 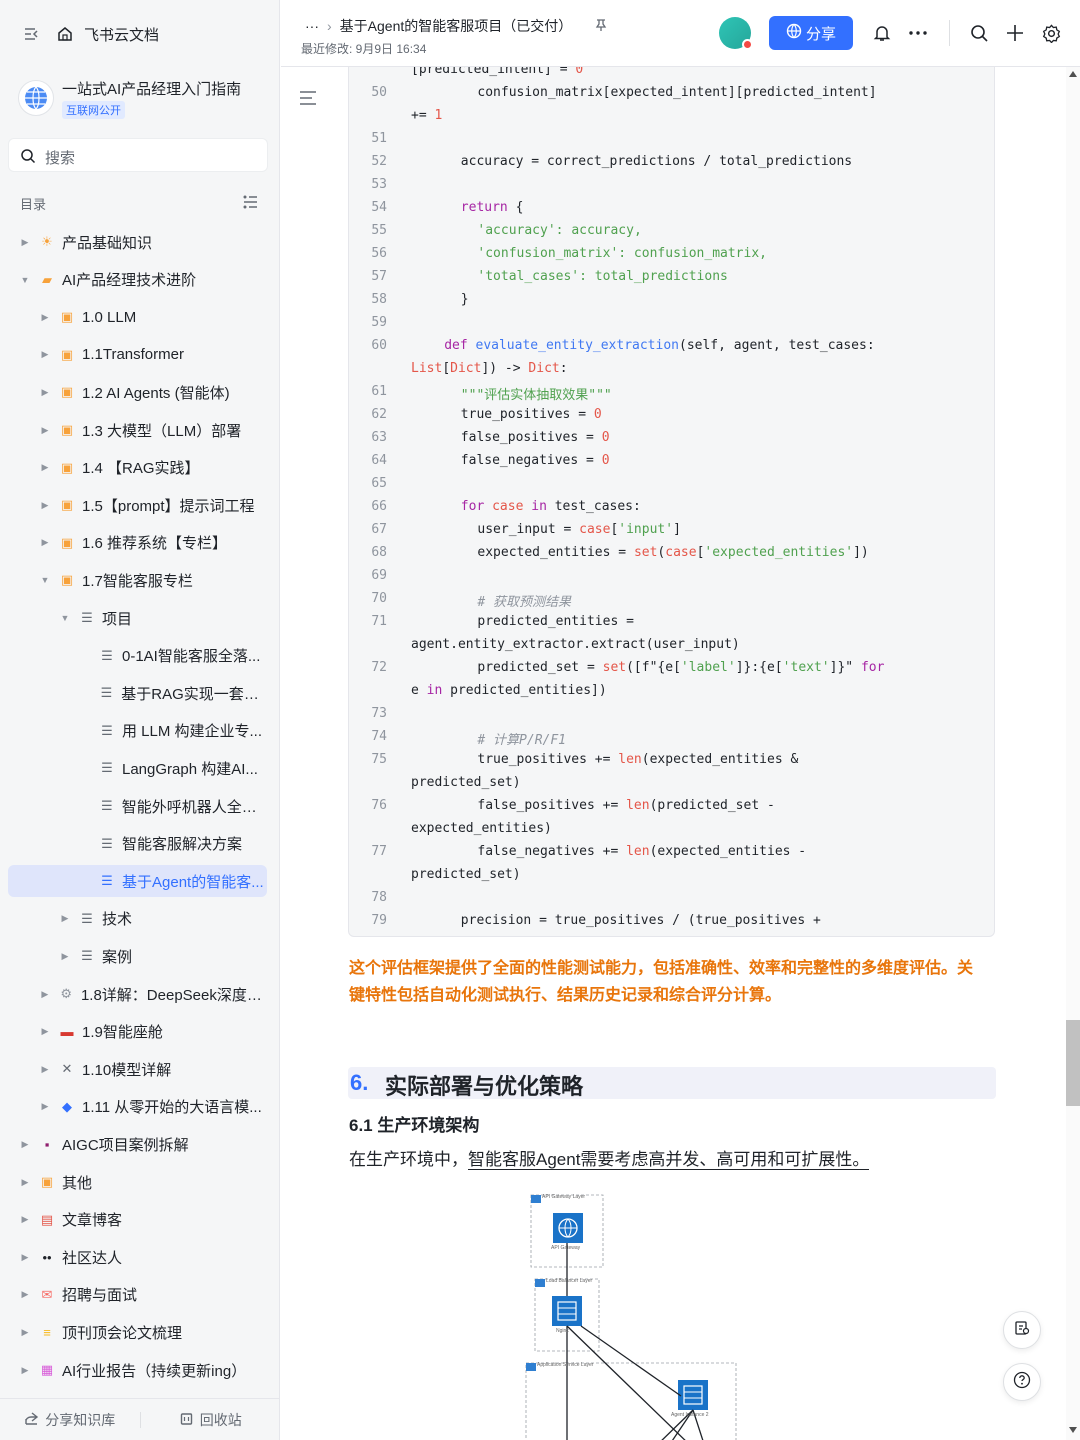 What do you see at coordinates (466, 874) in the screenshot?
I see `code-line: predicted_set)` at bounding box center [466, 874].